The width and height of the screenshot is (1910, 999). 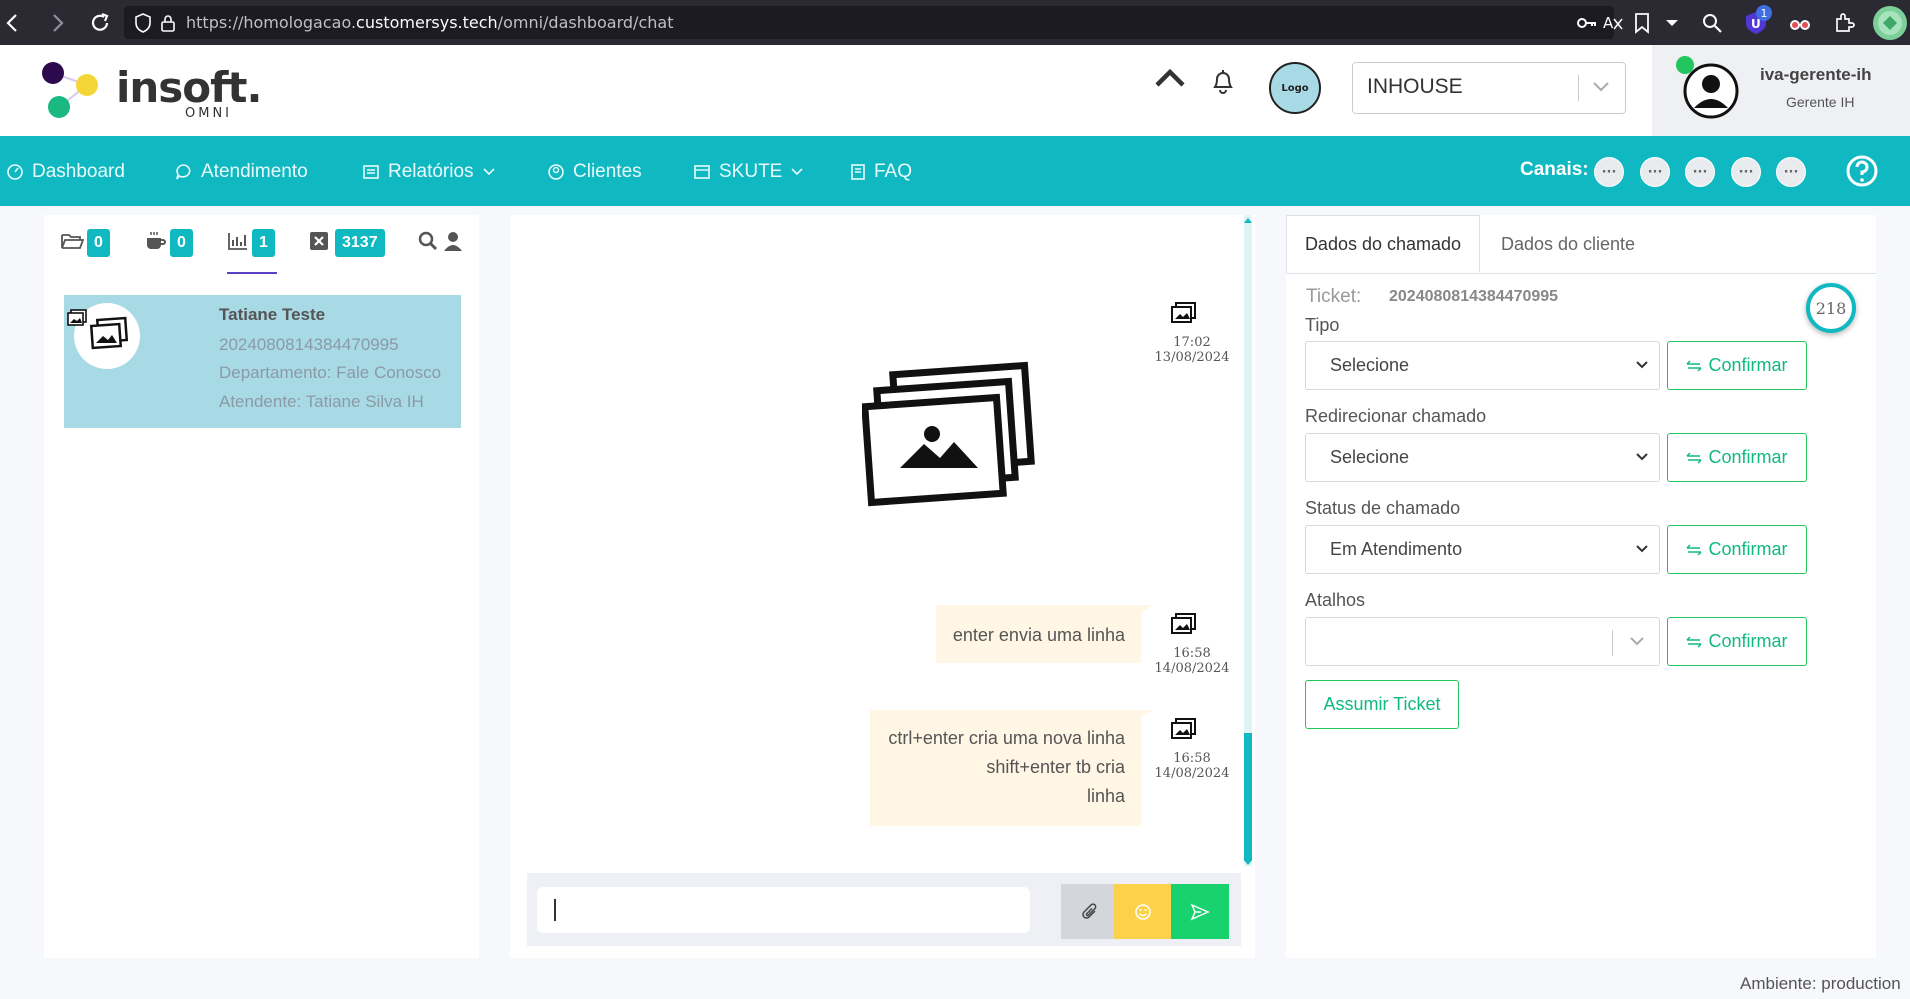 What do you see at coordinates (98, 243) in the screenshot?
I see `open-count-badge: 0` at bounding box center [98, 243].